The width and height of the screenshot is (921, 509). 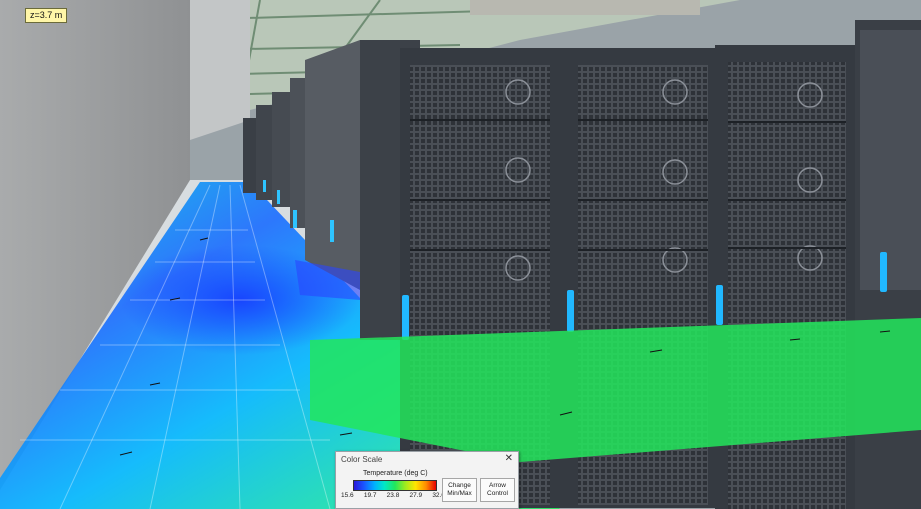 I want to click on color-scale-bar, so click(x=395, y=485).